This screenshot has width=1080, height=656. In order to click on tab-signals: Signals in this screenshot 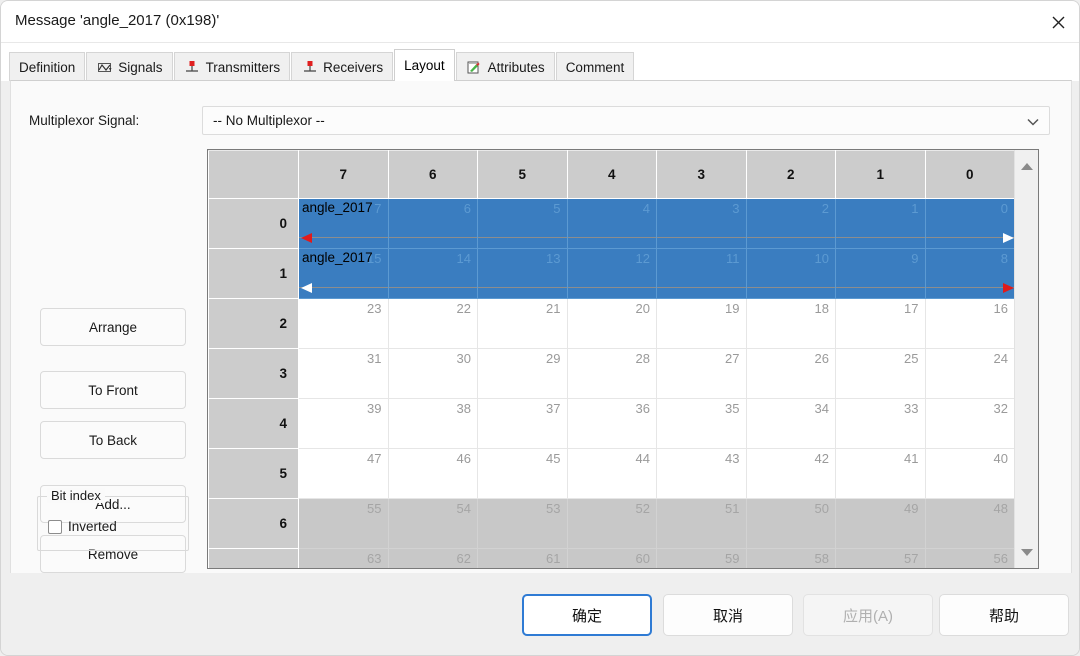, I will do `click(129, 66)`.